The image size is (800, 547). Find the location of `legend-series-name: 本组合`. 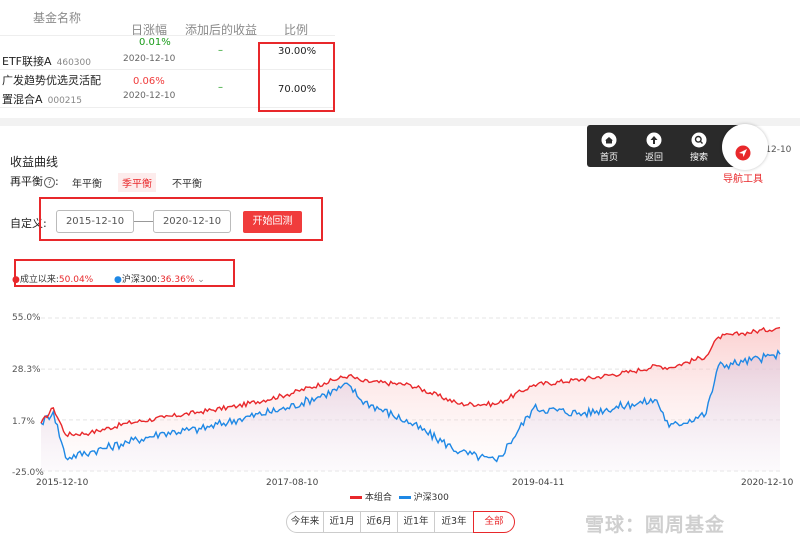

legend-series-name: 本组合 is located at coordinates (378, 498).